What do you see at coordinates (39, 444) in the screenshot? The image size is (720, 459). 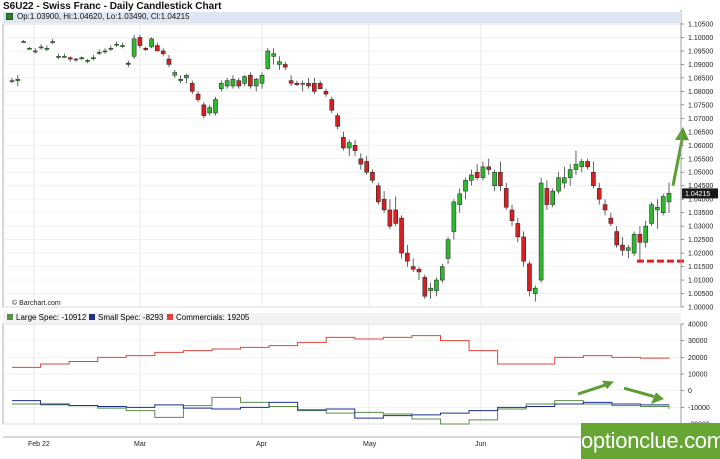 I see `x-tick-label: Feb 22` at bounding box center [39, 444].